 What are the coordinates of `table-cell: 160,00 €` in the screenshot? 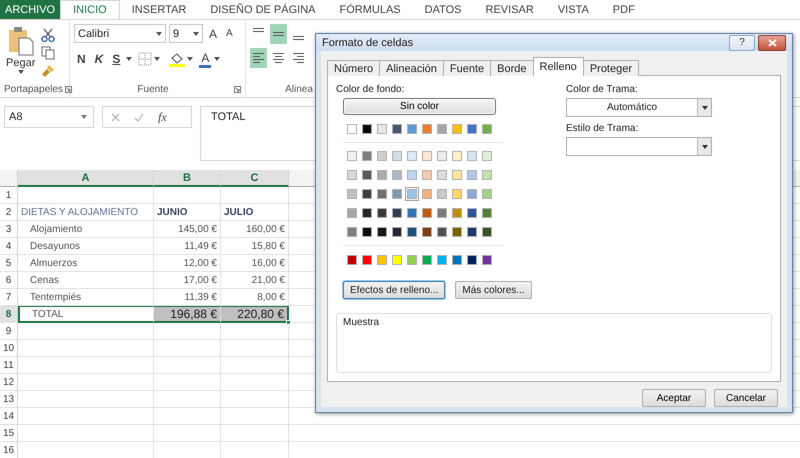 It's located at (255, 229).